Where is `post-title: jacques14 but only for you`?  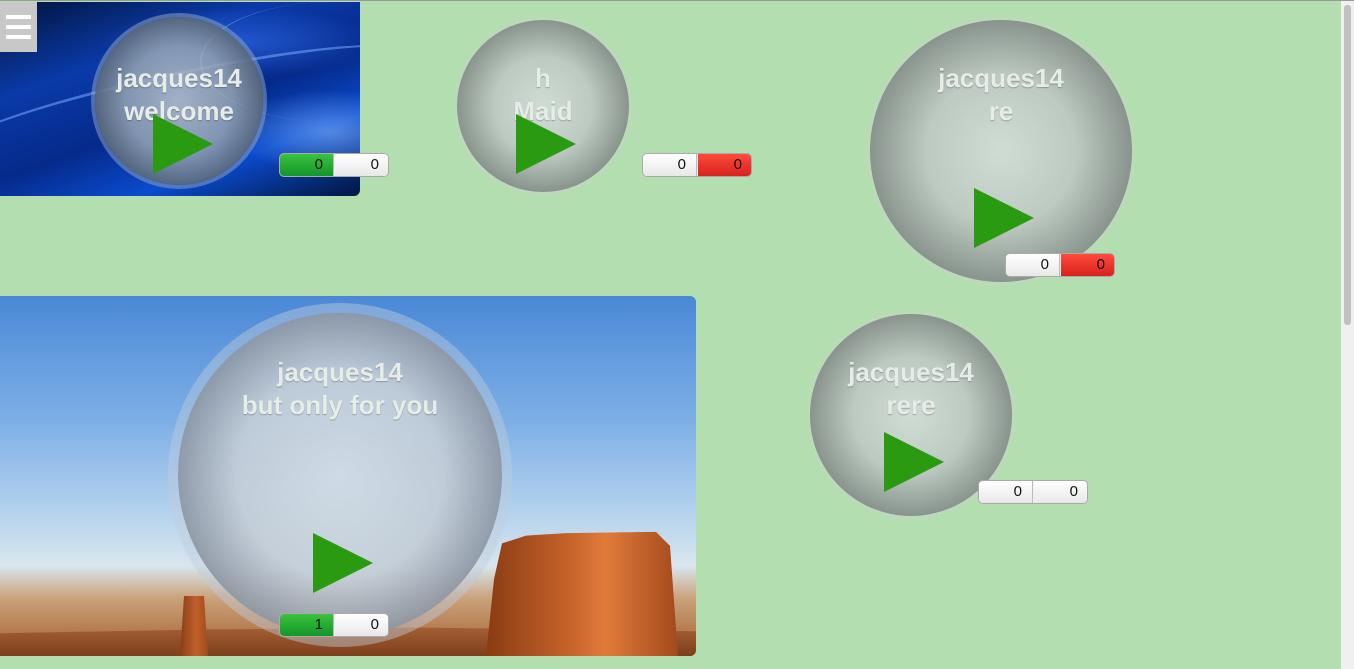 post-title: jacques14 but only for you is located at coordinates (340, 389).